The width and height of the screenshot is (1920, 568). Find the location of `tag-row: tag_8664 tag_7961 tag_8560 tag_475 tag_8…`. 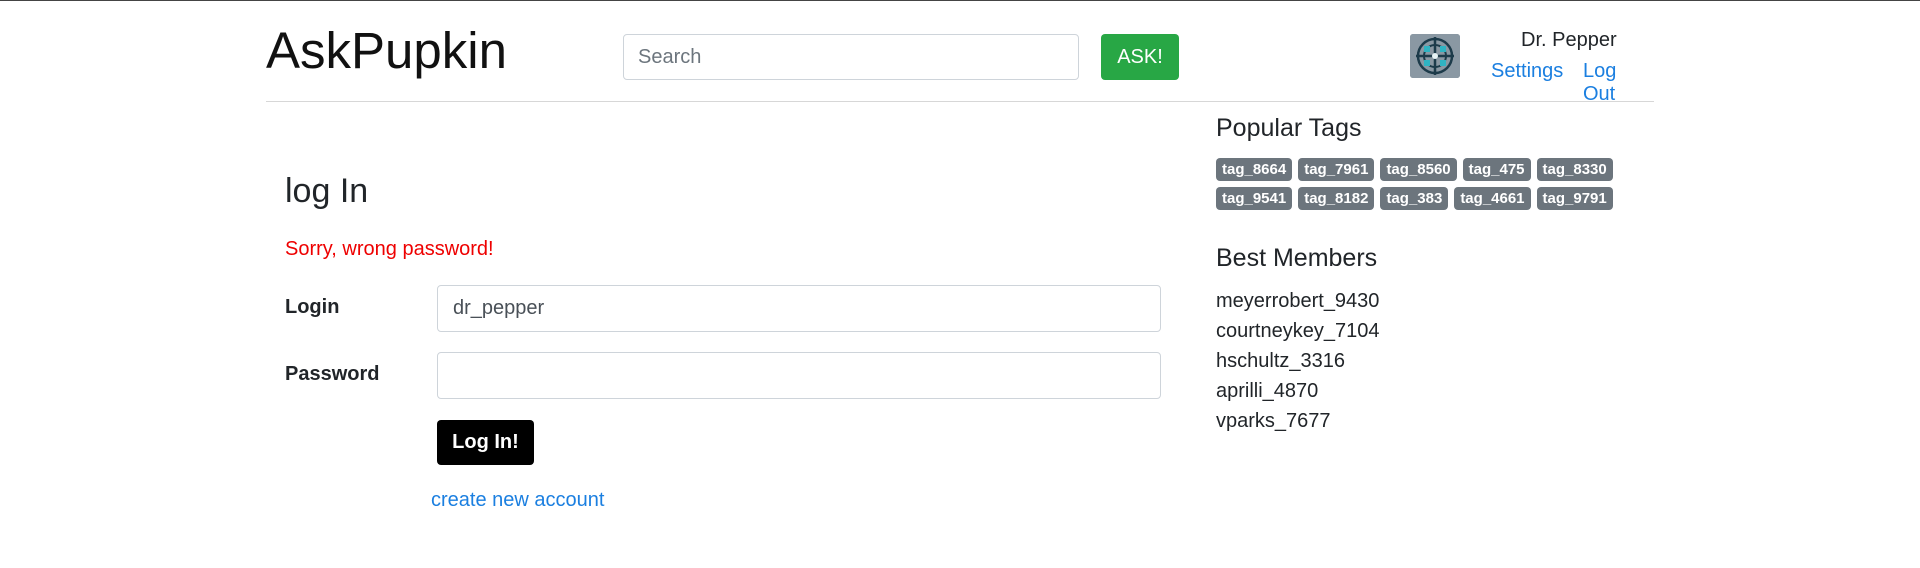

tag-row: tag_8664 tag_7961 tag_8560 tag_475 tag_8… is located at coordinates (1426, 169).